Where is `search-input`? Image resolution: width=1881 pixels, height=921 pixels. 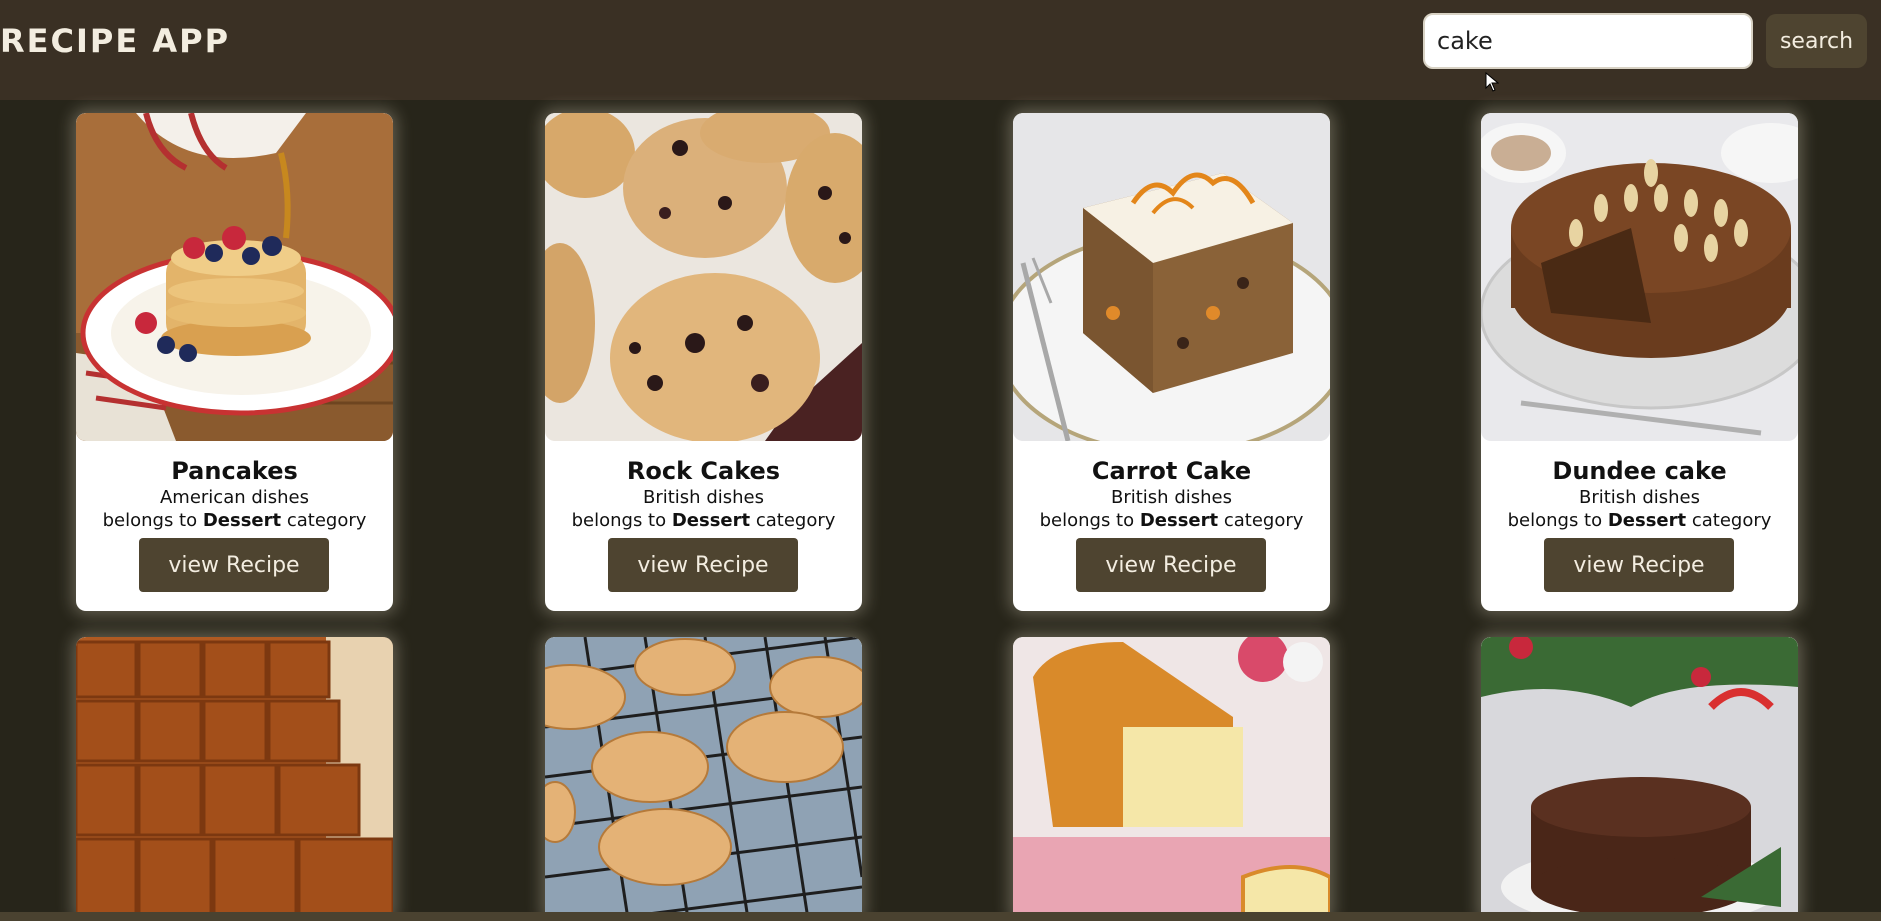
search-input is located at coordinates (1588, 41).